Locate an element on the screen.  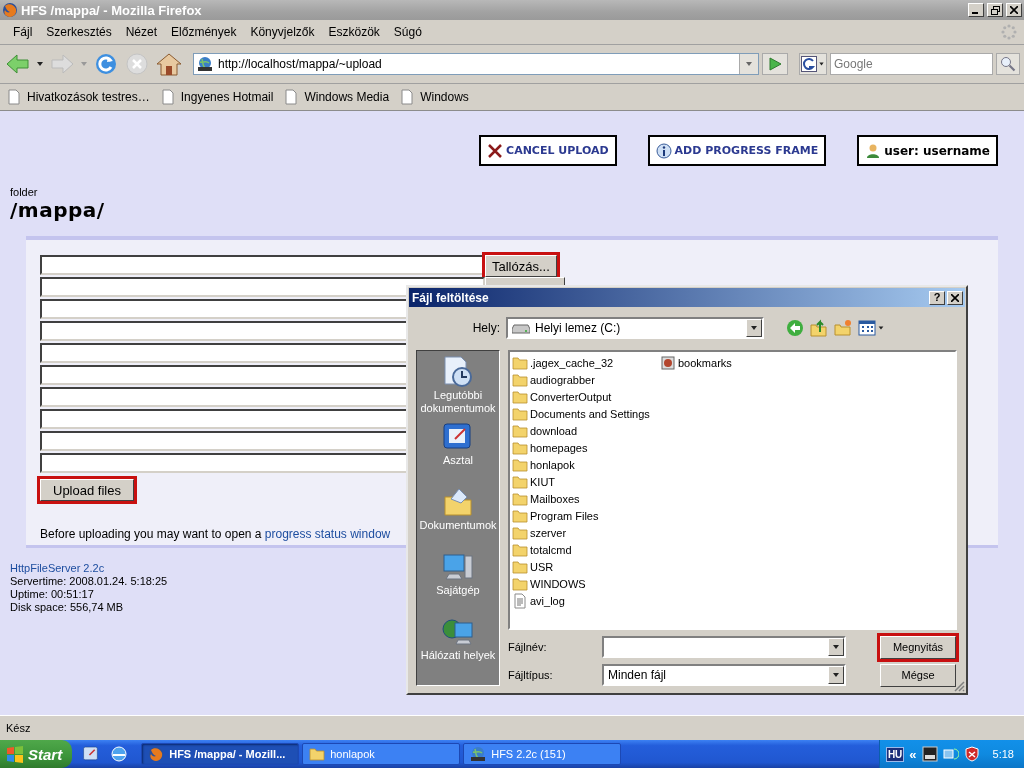
location-dropdown: Helyi lemez (C:) is located at coordinates (635, 328).